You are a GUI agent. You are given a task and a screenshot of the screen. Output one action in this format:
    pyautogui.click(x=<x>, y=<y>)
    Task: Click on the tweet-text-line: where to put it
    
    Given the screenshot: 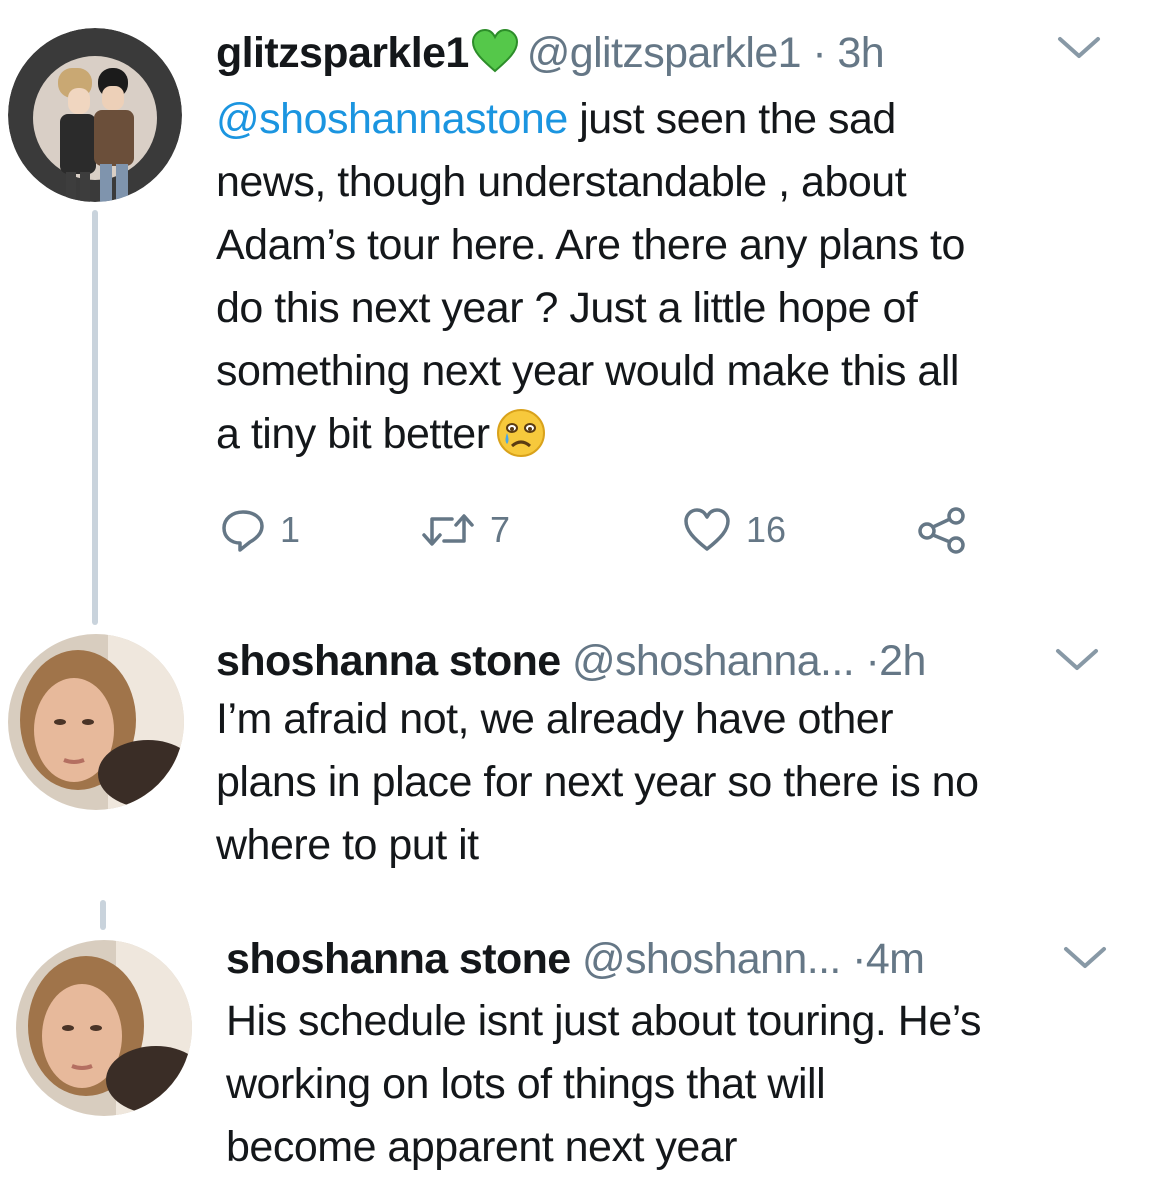 What is the action you would take?
    pyautogui.click(x=347, y=845)
    